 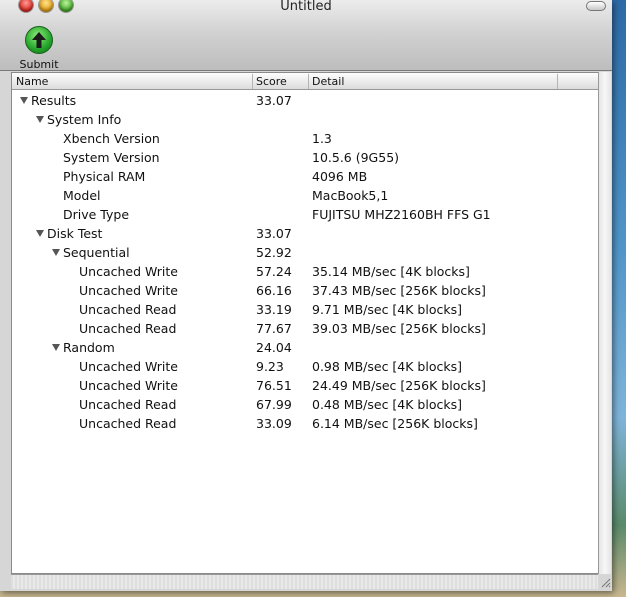 I want to click on row-detail: FUJITSU MHZ2160BH FFS G1, so click(x=401, y=214).